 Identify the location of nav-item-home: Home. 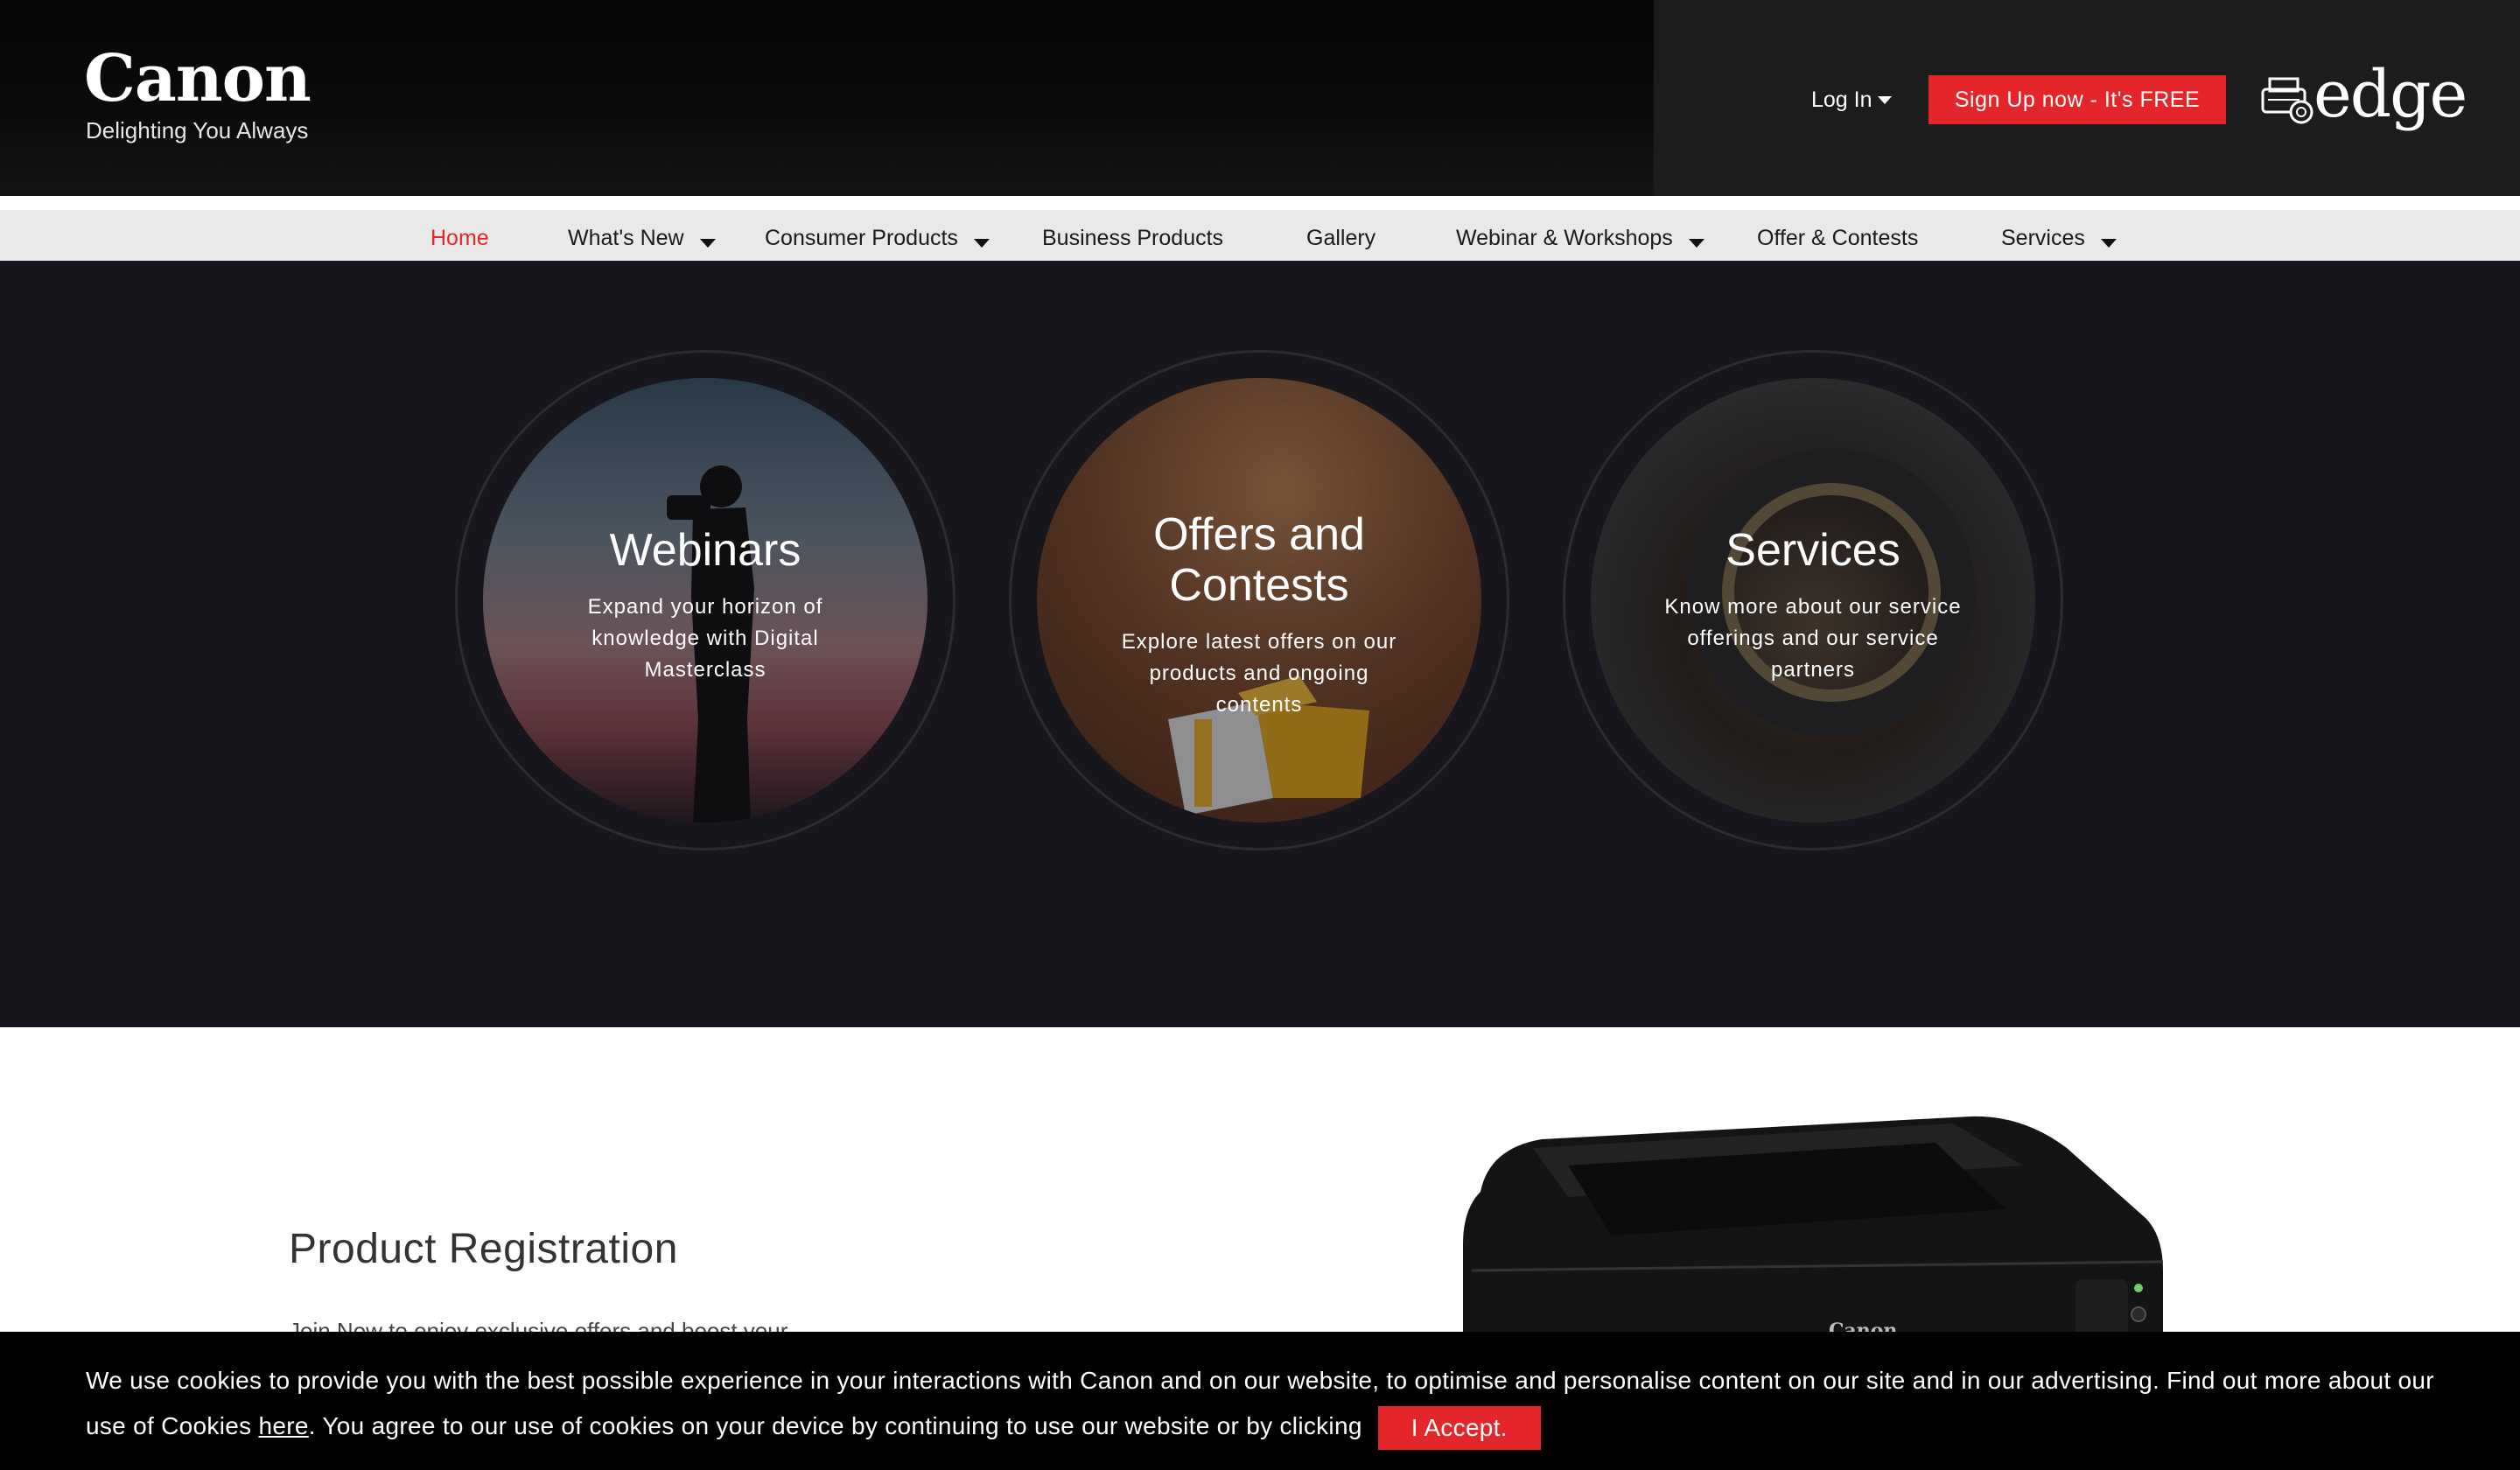
(459, 238).